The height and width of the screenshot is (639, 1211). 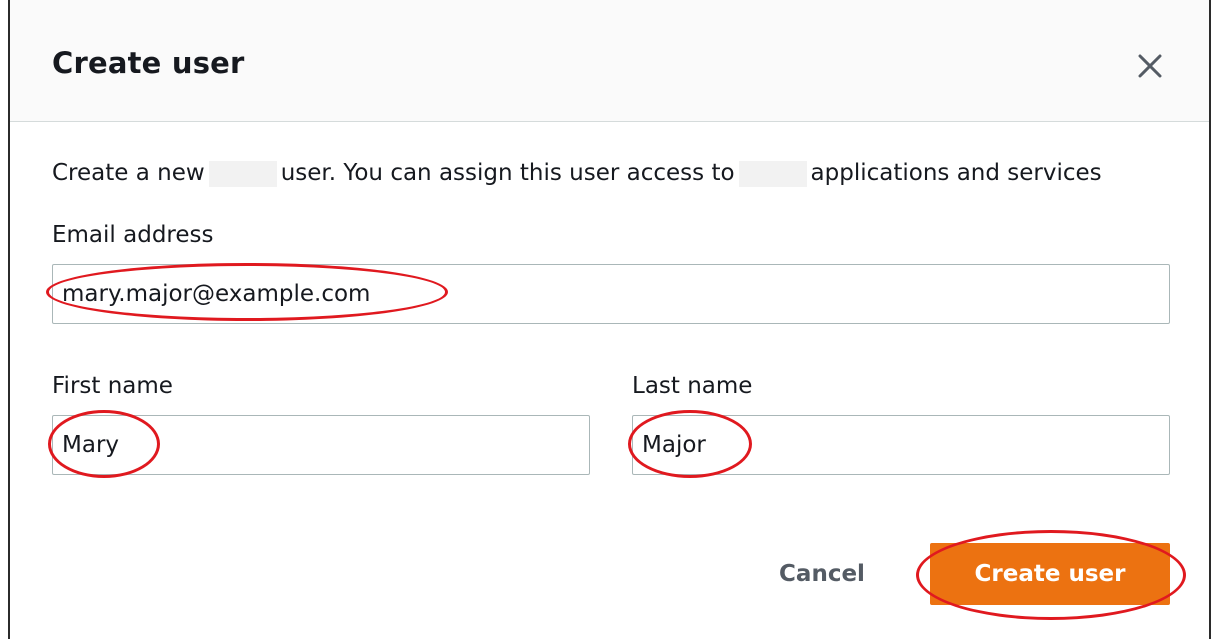 I want to click on dialog-title: Create user, so click(x=148, y=63).